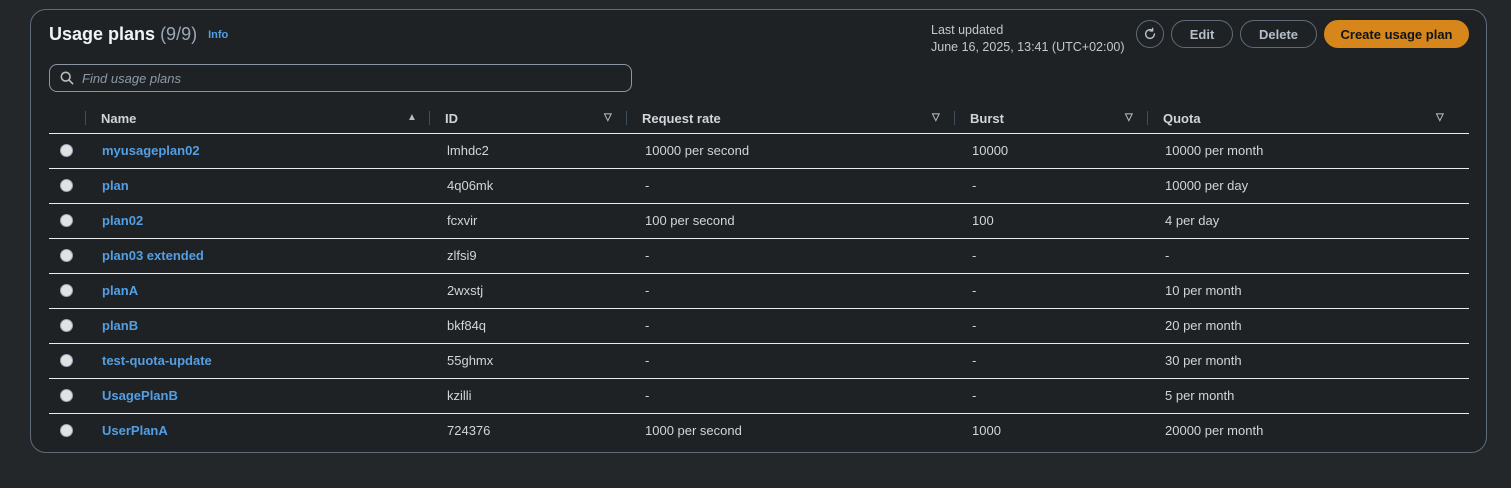 The height and width of the screenshot is (488, 1511). I want to click on plan-id: 724376, so click(469, 430).